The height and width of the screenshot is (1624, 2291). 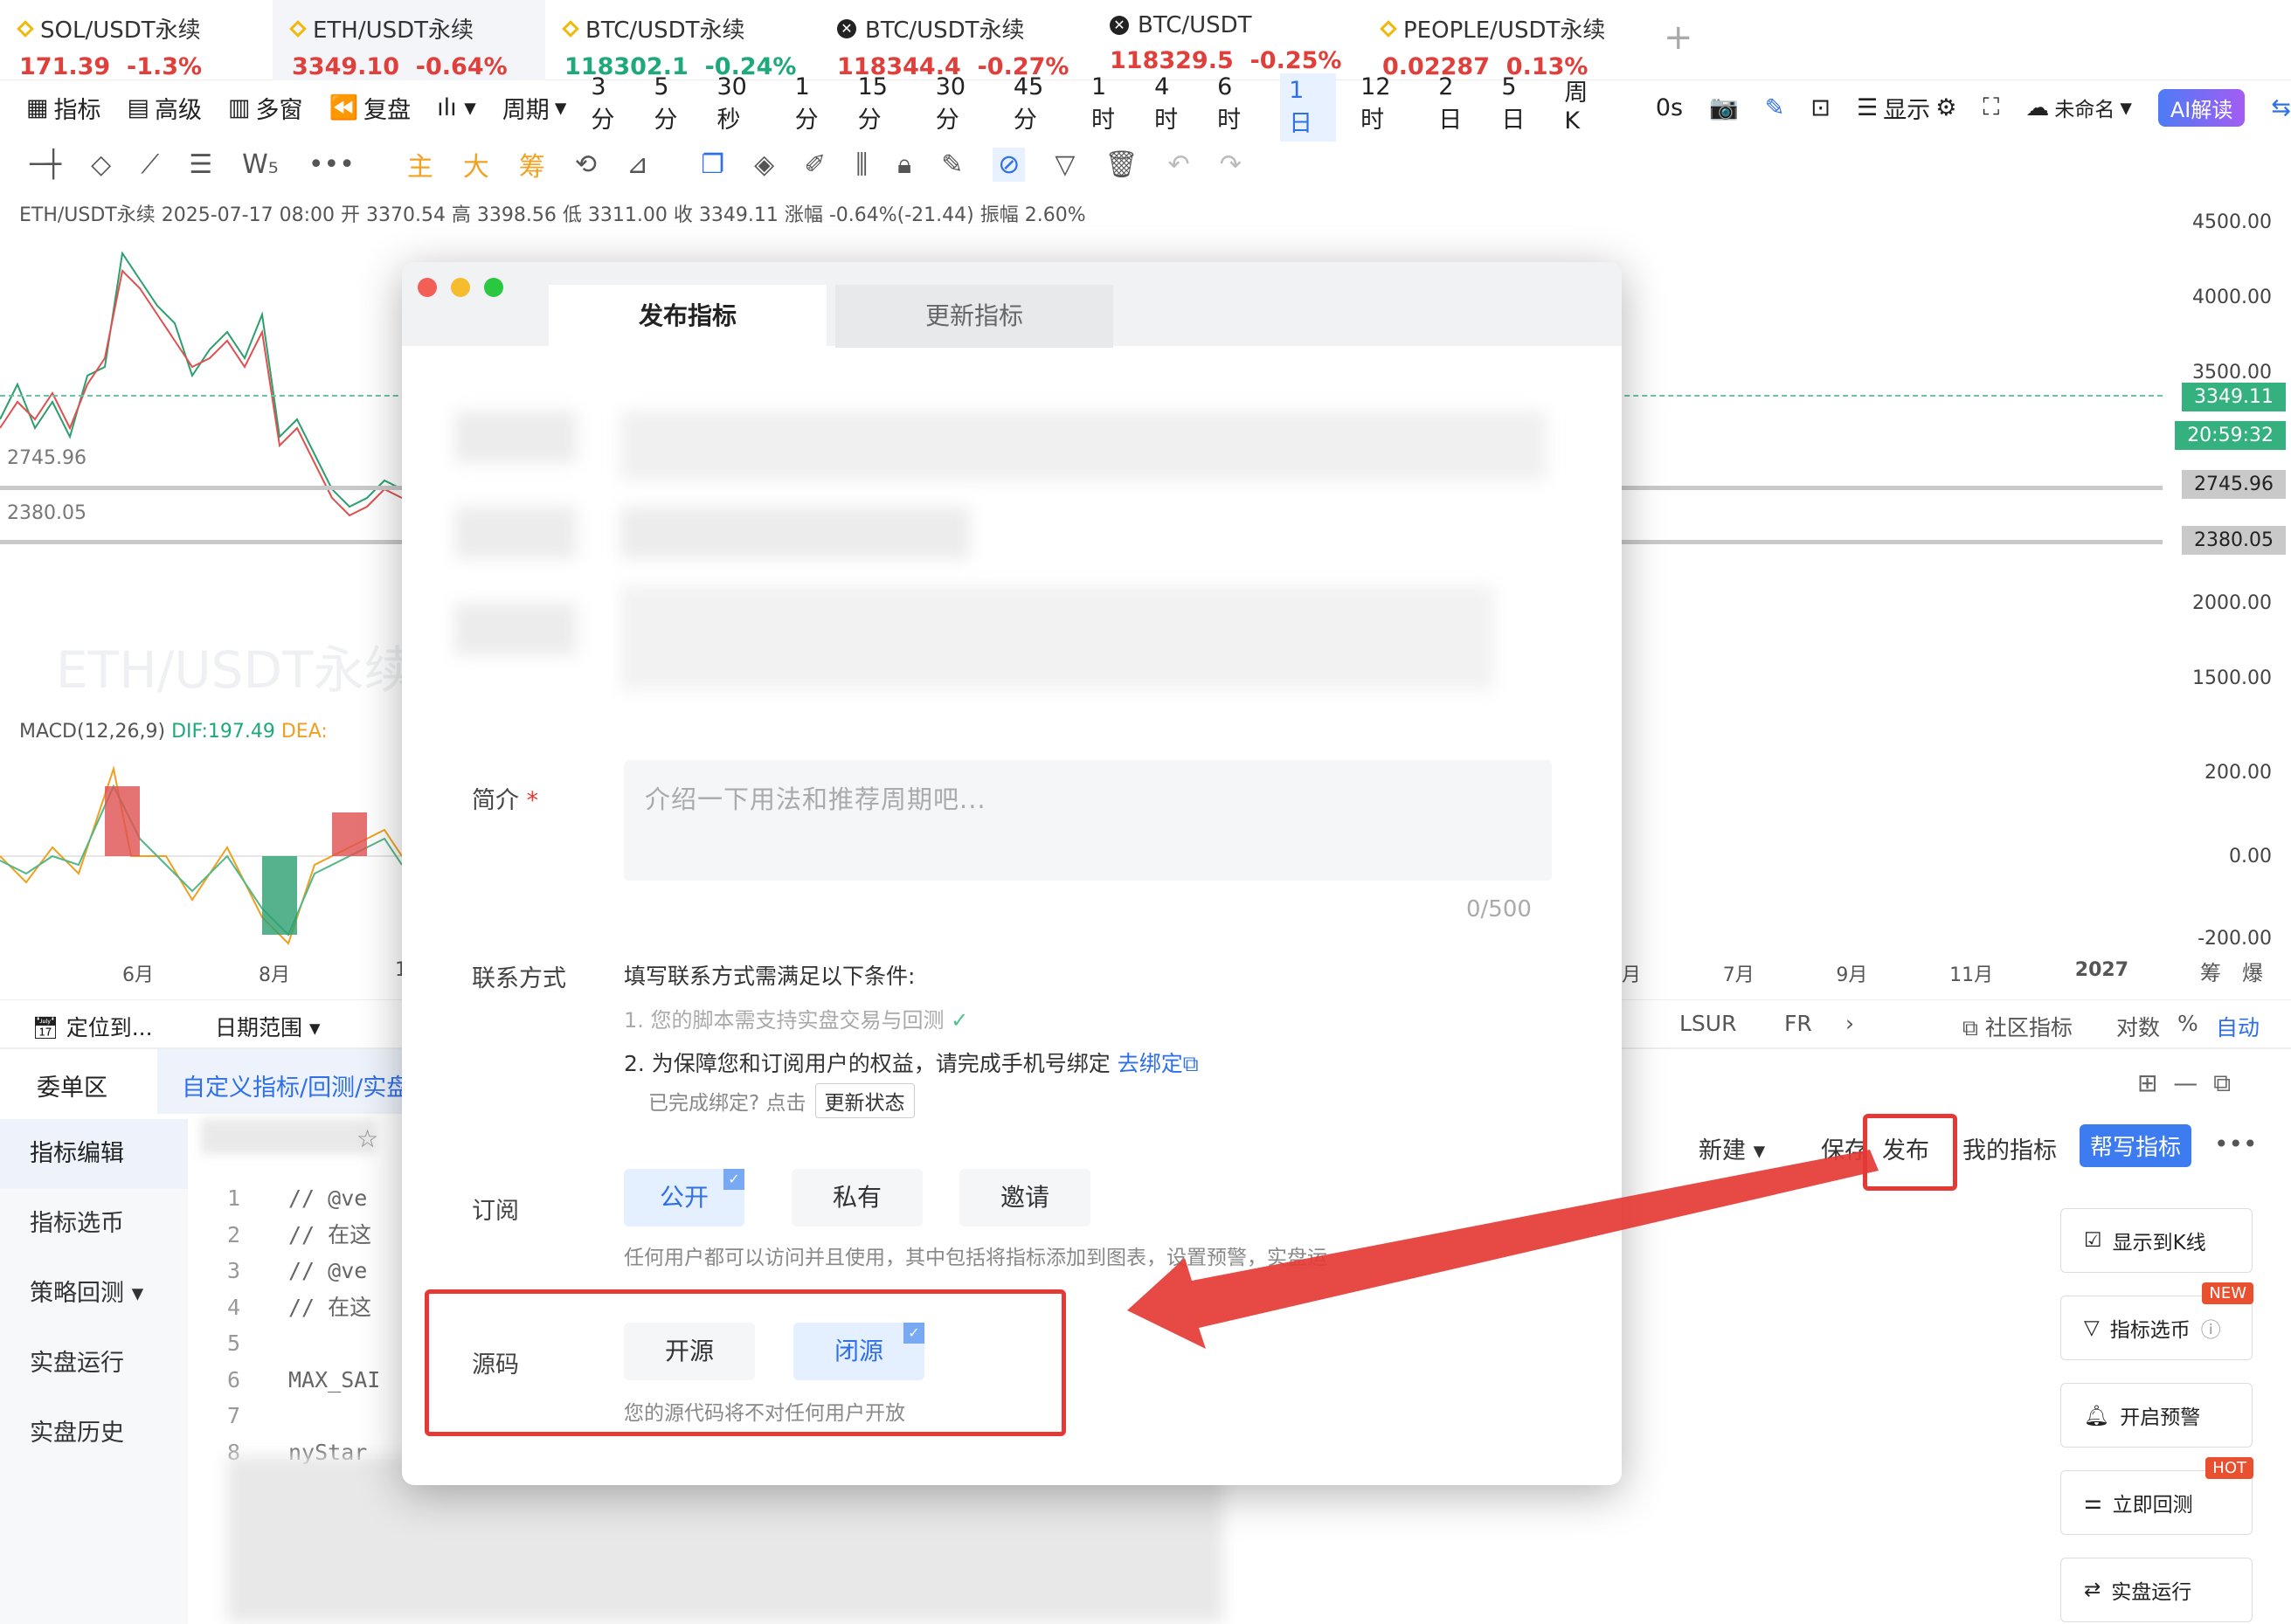 What do you see at coordinates (532, 164) in the screenshot?
I see `chip-button: 筹` at bounding box center [532, 164].